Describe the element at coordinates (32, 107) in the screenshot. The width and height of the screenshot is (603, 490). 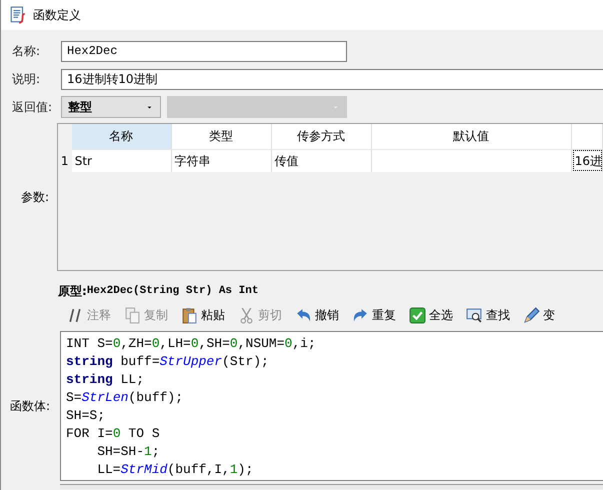
I see `field-label: 返回值:` at that location.